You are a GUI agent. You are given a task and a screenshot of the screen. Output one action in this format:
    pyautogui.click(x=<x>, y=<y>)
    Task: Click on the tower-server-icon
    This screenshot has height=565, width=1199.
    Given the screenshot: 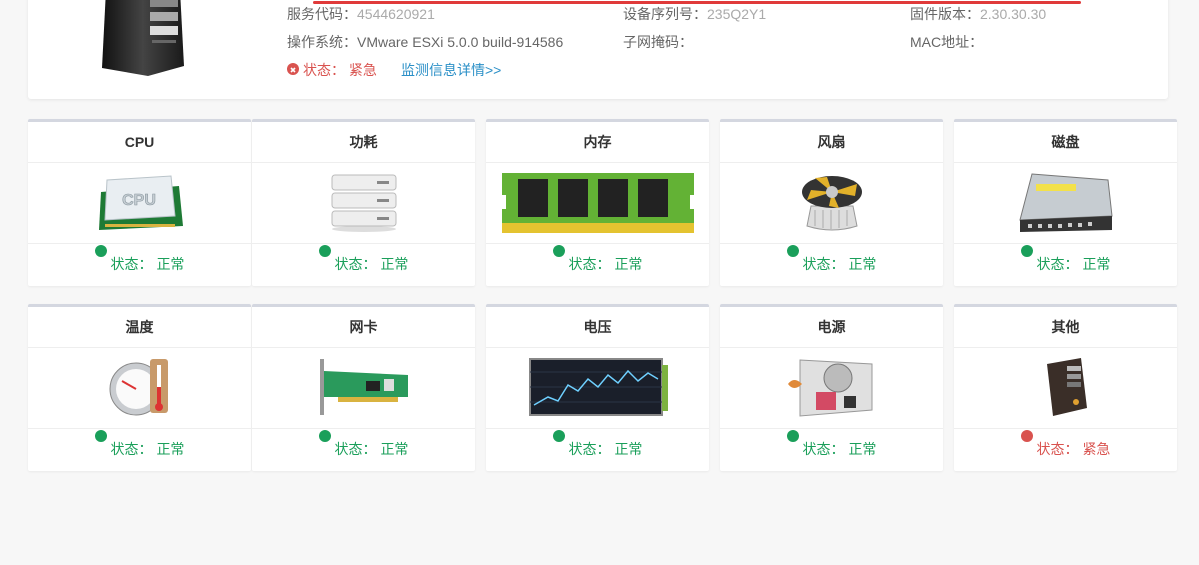 What is the action you would take?
    pyautogui.click(x=1065, y=388)
    